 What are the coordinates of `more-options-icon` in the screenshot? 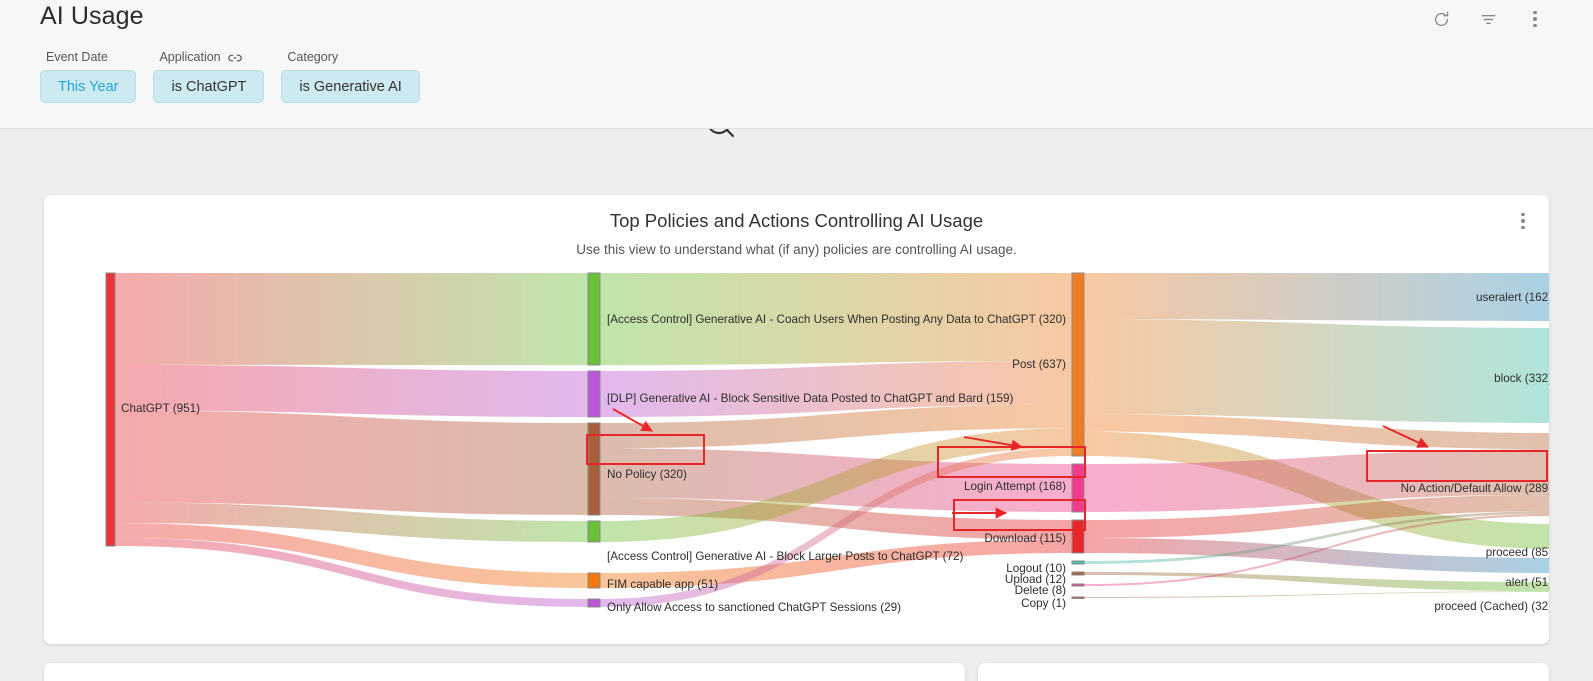 It's located at (1535, 19).